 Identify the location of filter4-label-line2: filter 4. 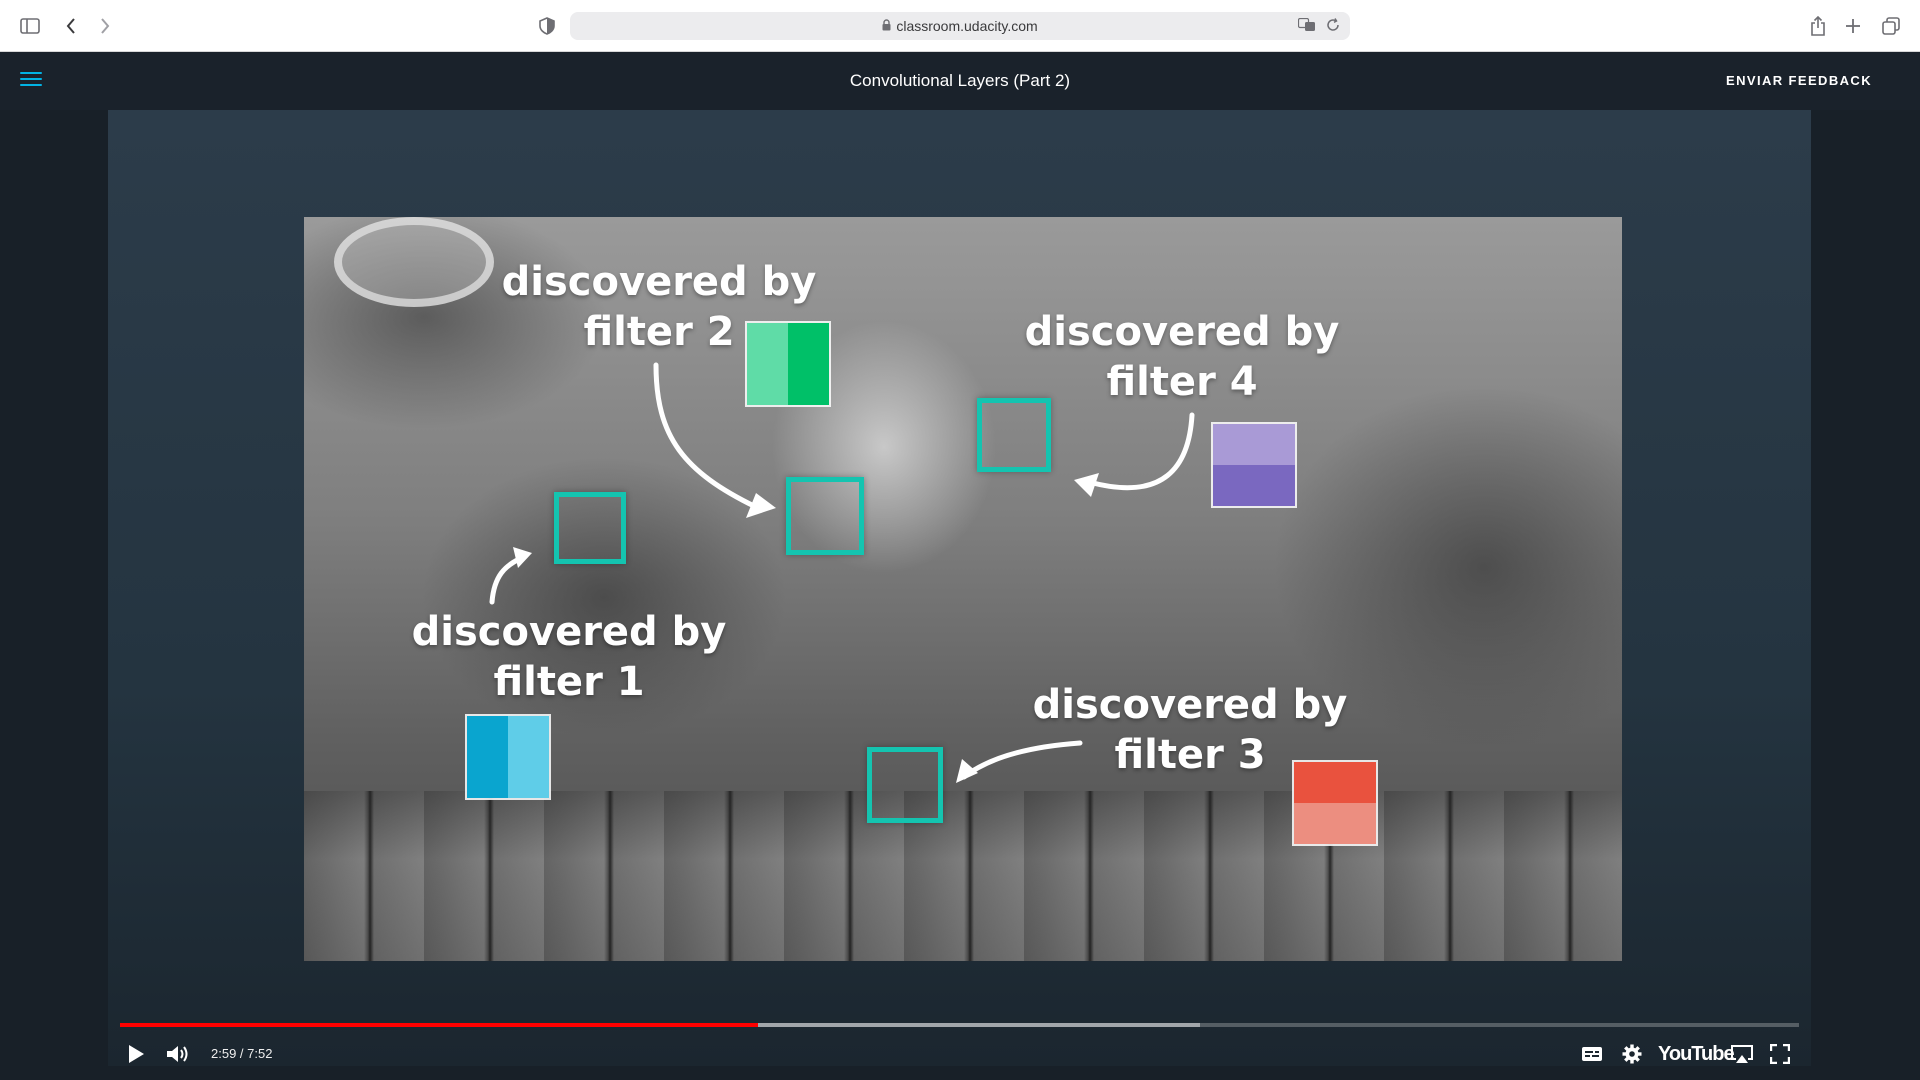
(1182, 382).